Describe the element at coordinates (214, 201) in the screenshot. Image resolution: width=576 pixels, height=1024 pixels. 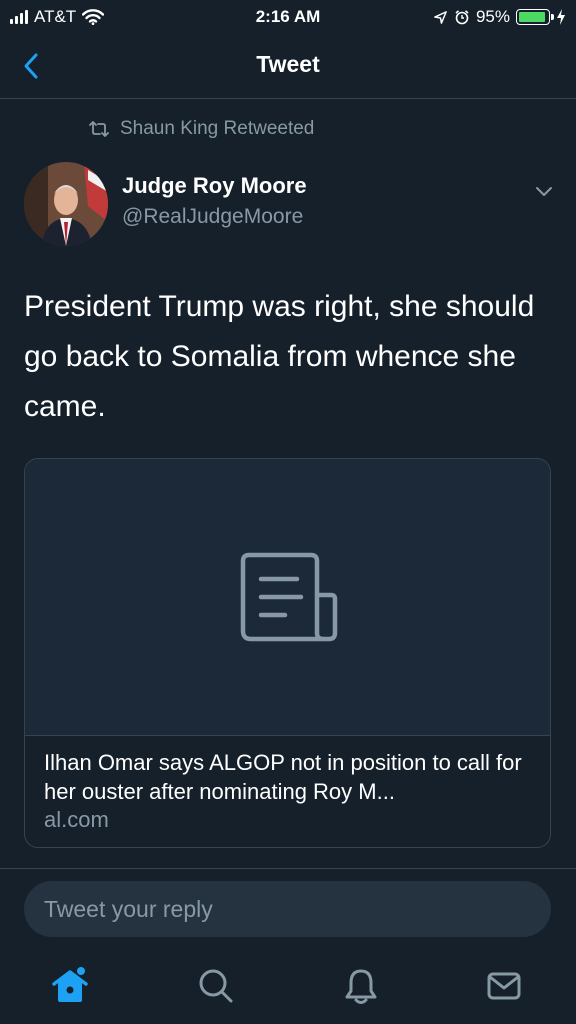
I see `author-block: Judge Roy Moore @RealJudgeMoore` at that location.